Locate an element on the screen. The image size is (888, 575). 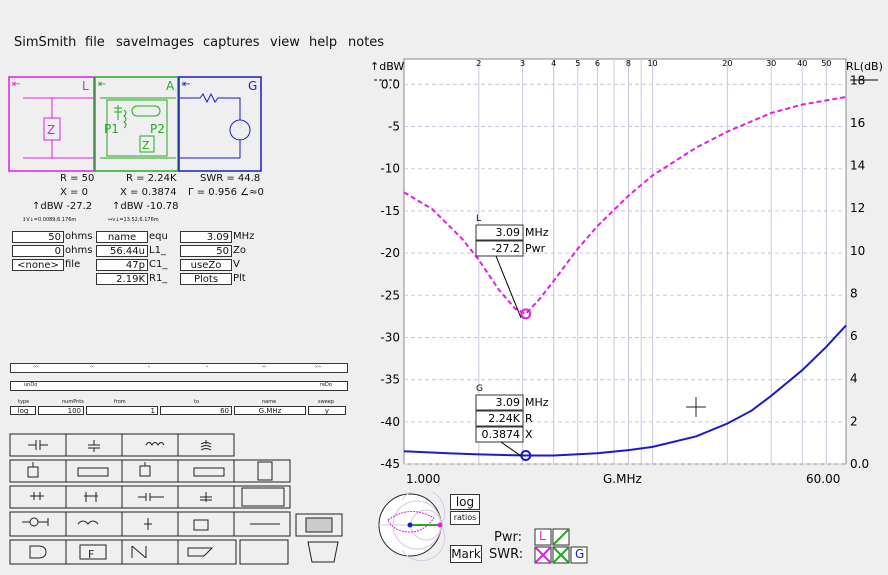
generator-block-label: G is located at coordinates (253, 86).